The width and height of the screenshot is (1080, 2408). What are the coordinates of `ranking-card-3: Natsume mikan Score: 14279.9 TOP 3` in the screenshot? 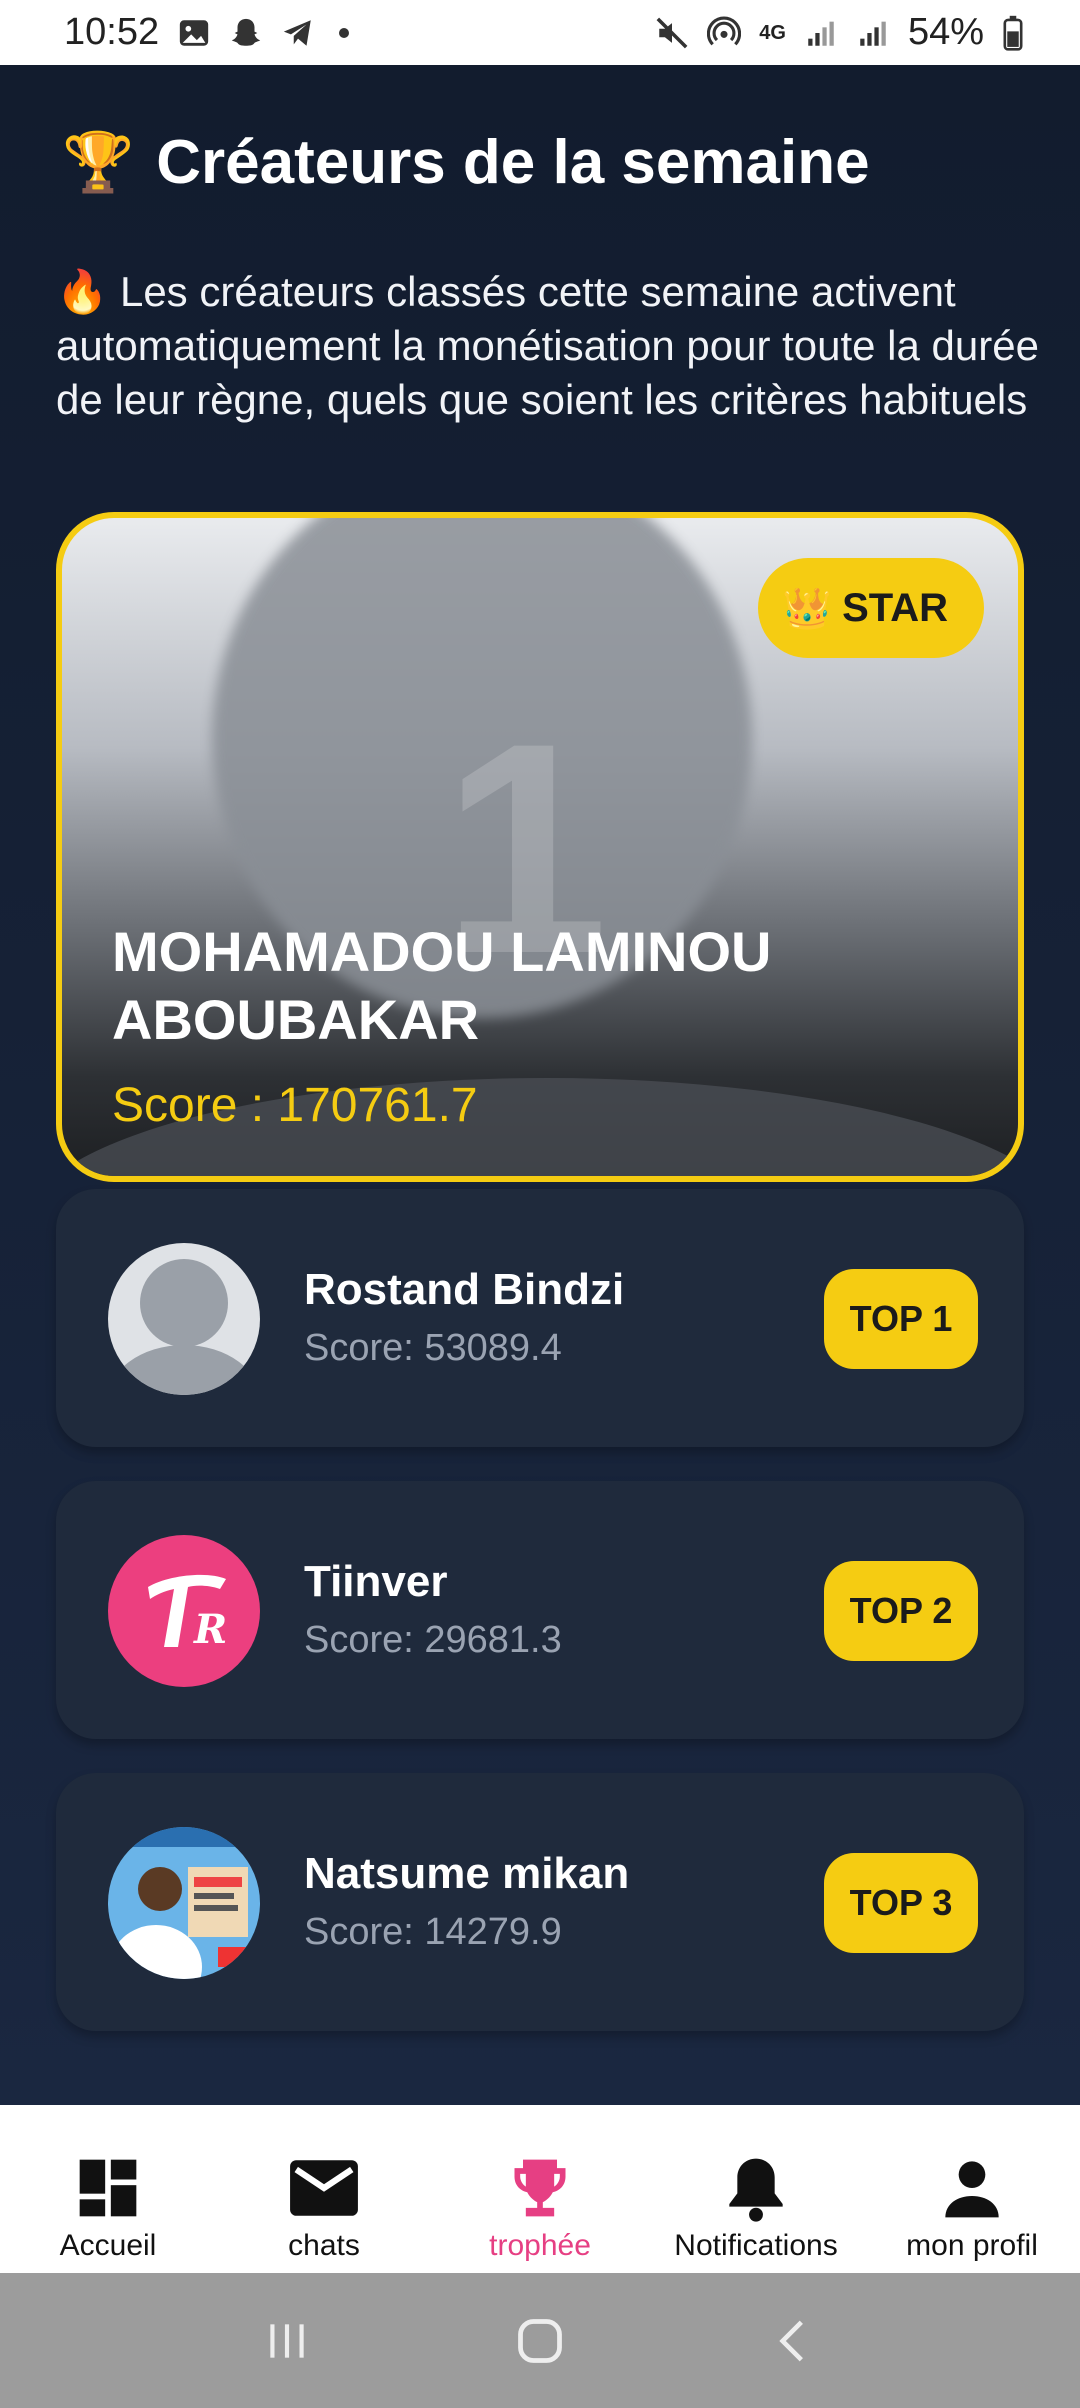 It's located at (540, 1902).